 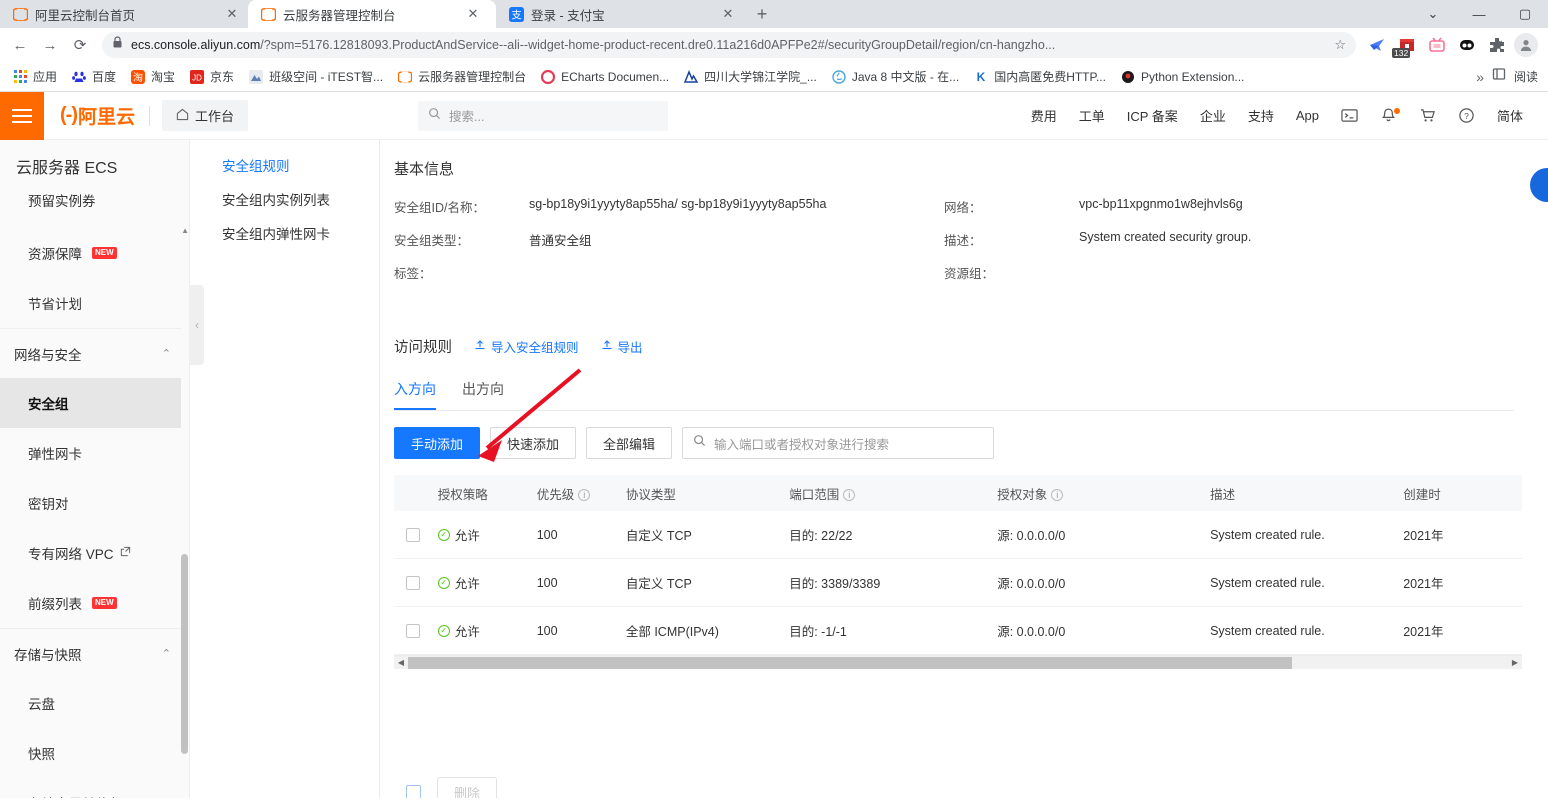 What do you see at coordinates (1526, 45) in the screenshot?
I see `profile-avatar` at bounding box center [1526, 45].